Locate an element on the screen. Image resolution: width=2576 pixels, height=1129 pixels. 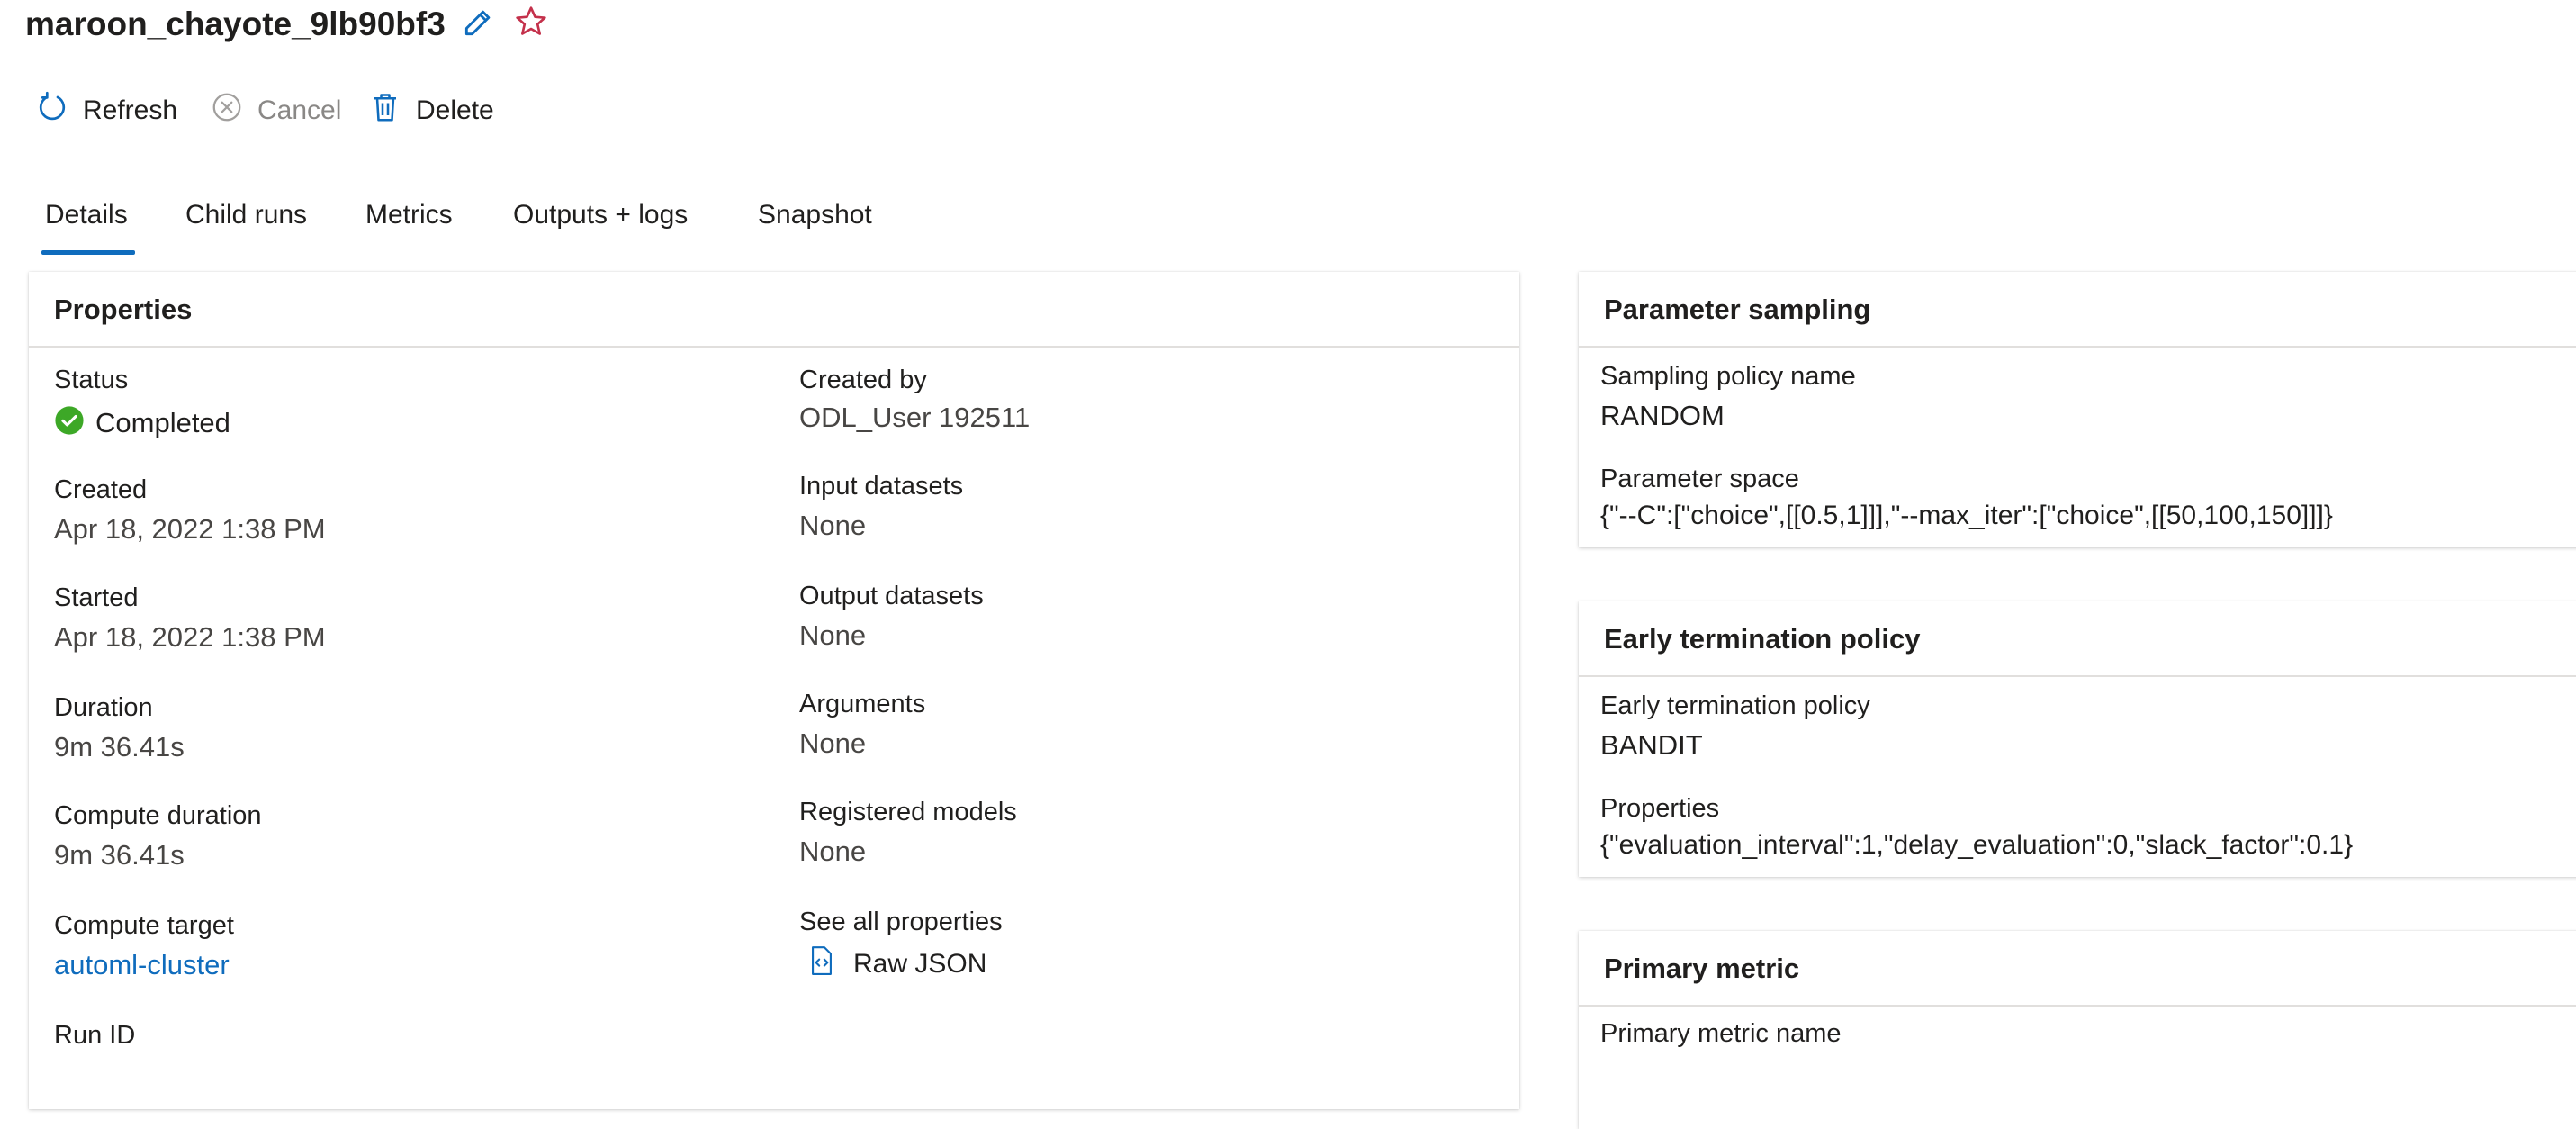
early-termination-header: Early termination policy is located at coordinates (2077, 639).